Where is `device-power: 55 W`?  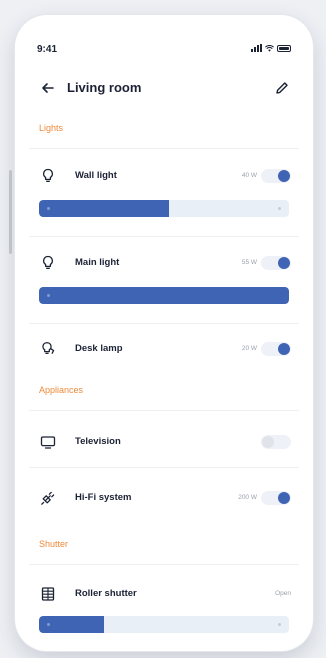
device-power: 55 W is located at coordinates (249, 262).